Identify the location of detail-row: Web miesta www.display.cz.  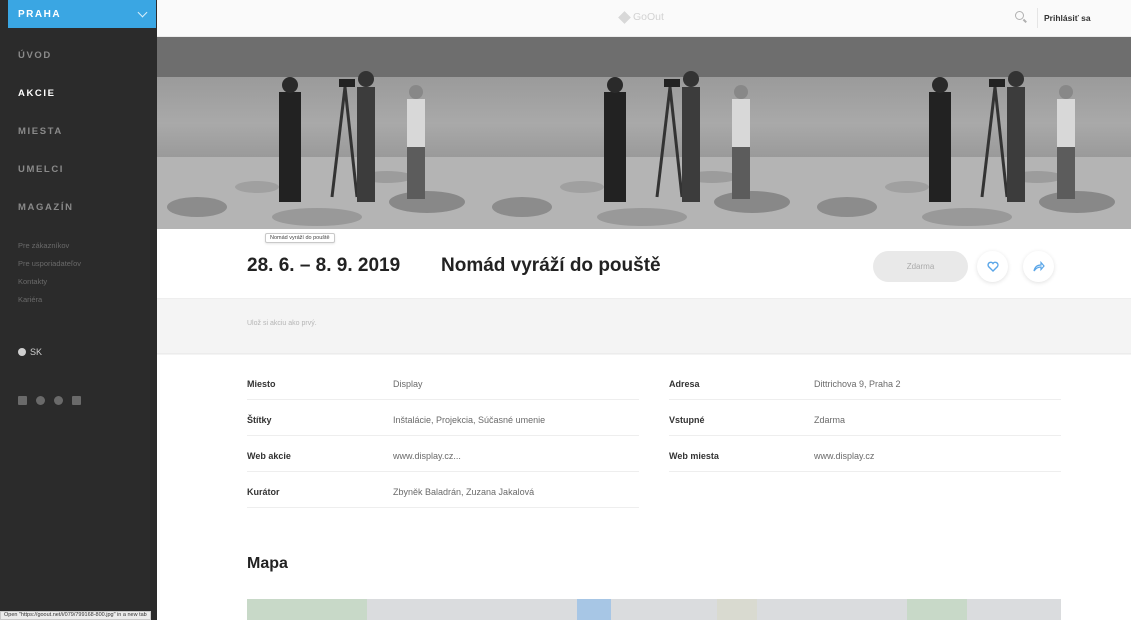
(865, 457).